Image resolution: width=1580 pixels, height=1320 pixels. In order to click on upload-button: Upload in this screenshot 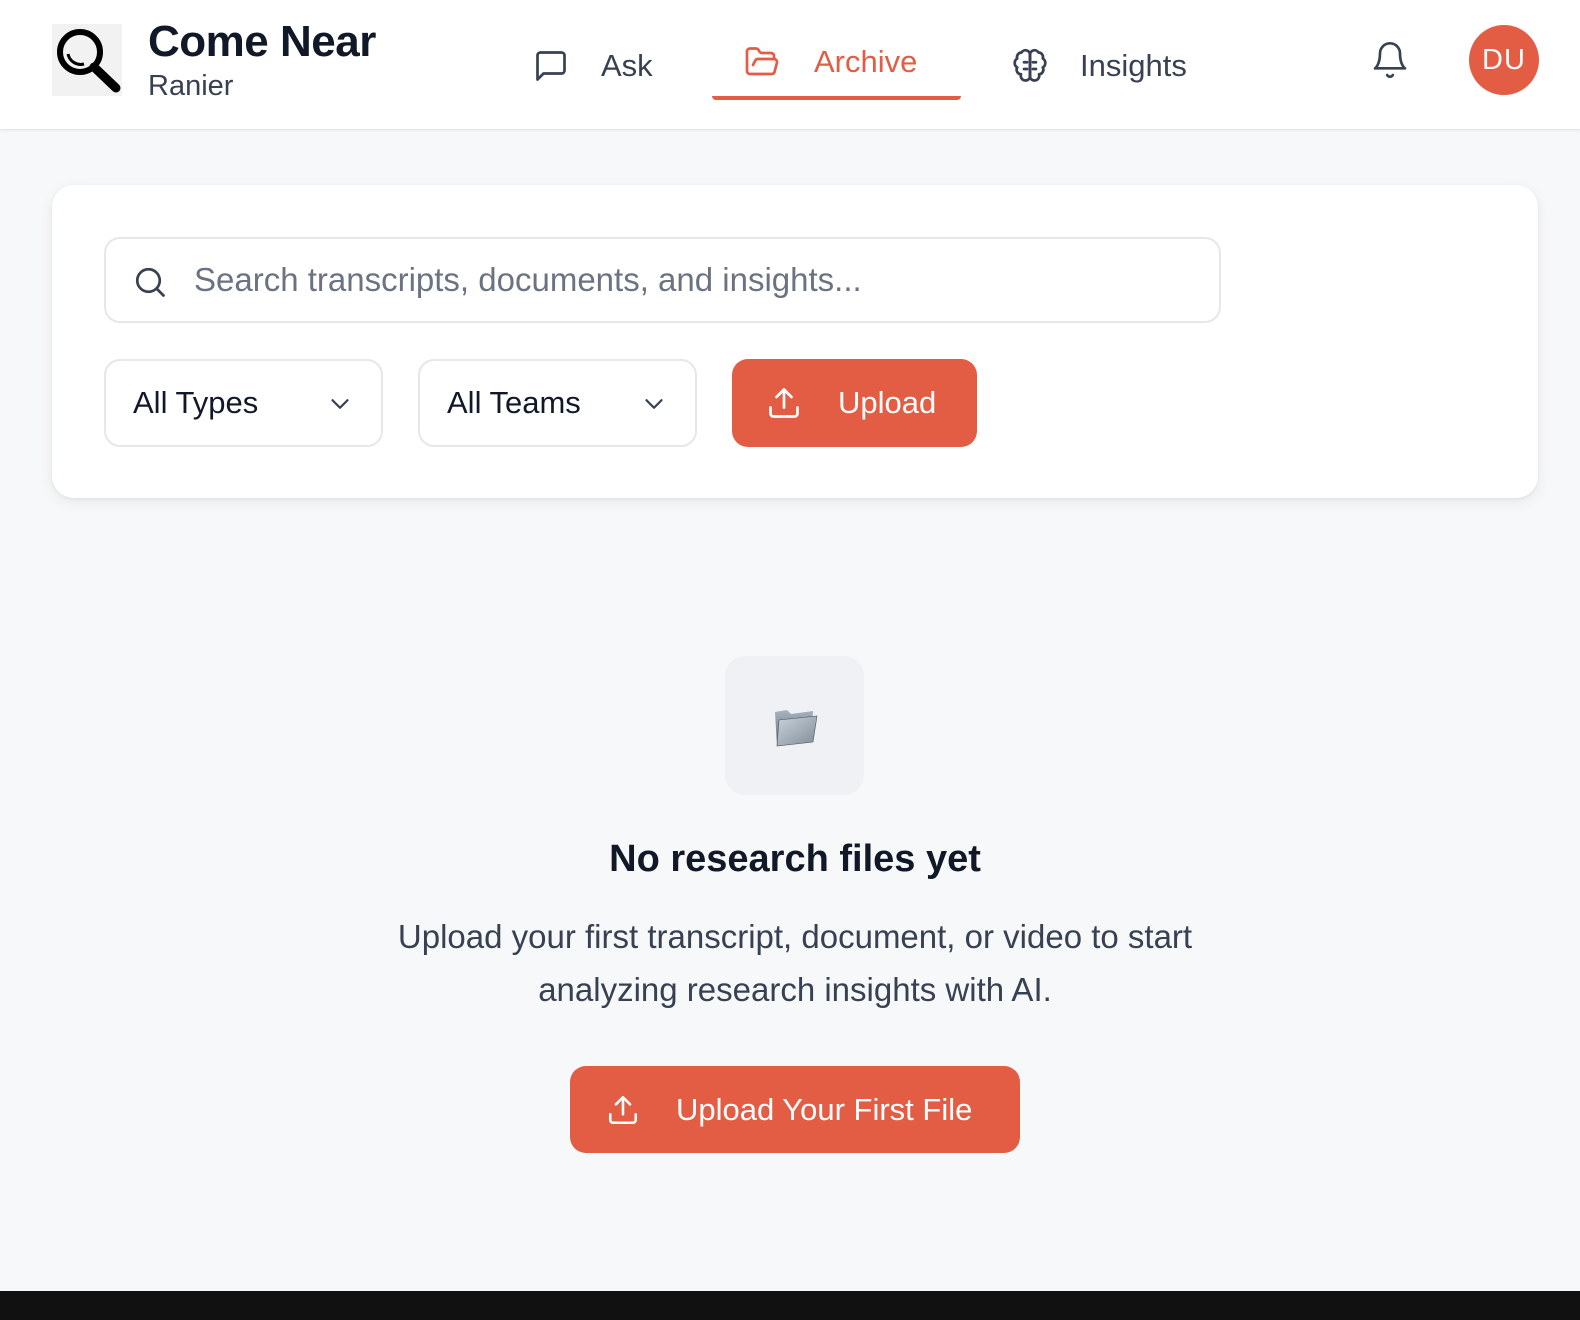, I will do `click(854, 403)`.